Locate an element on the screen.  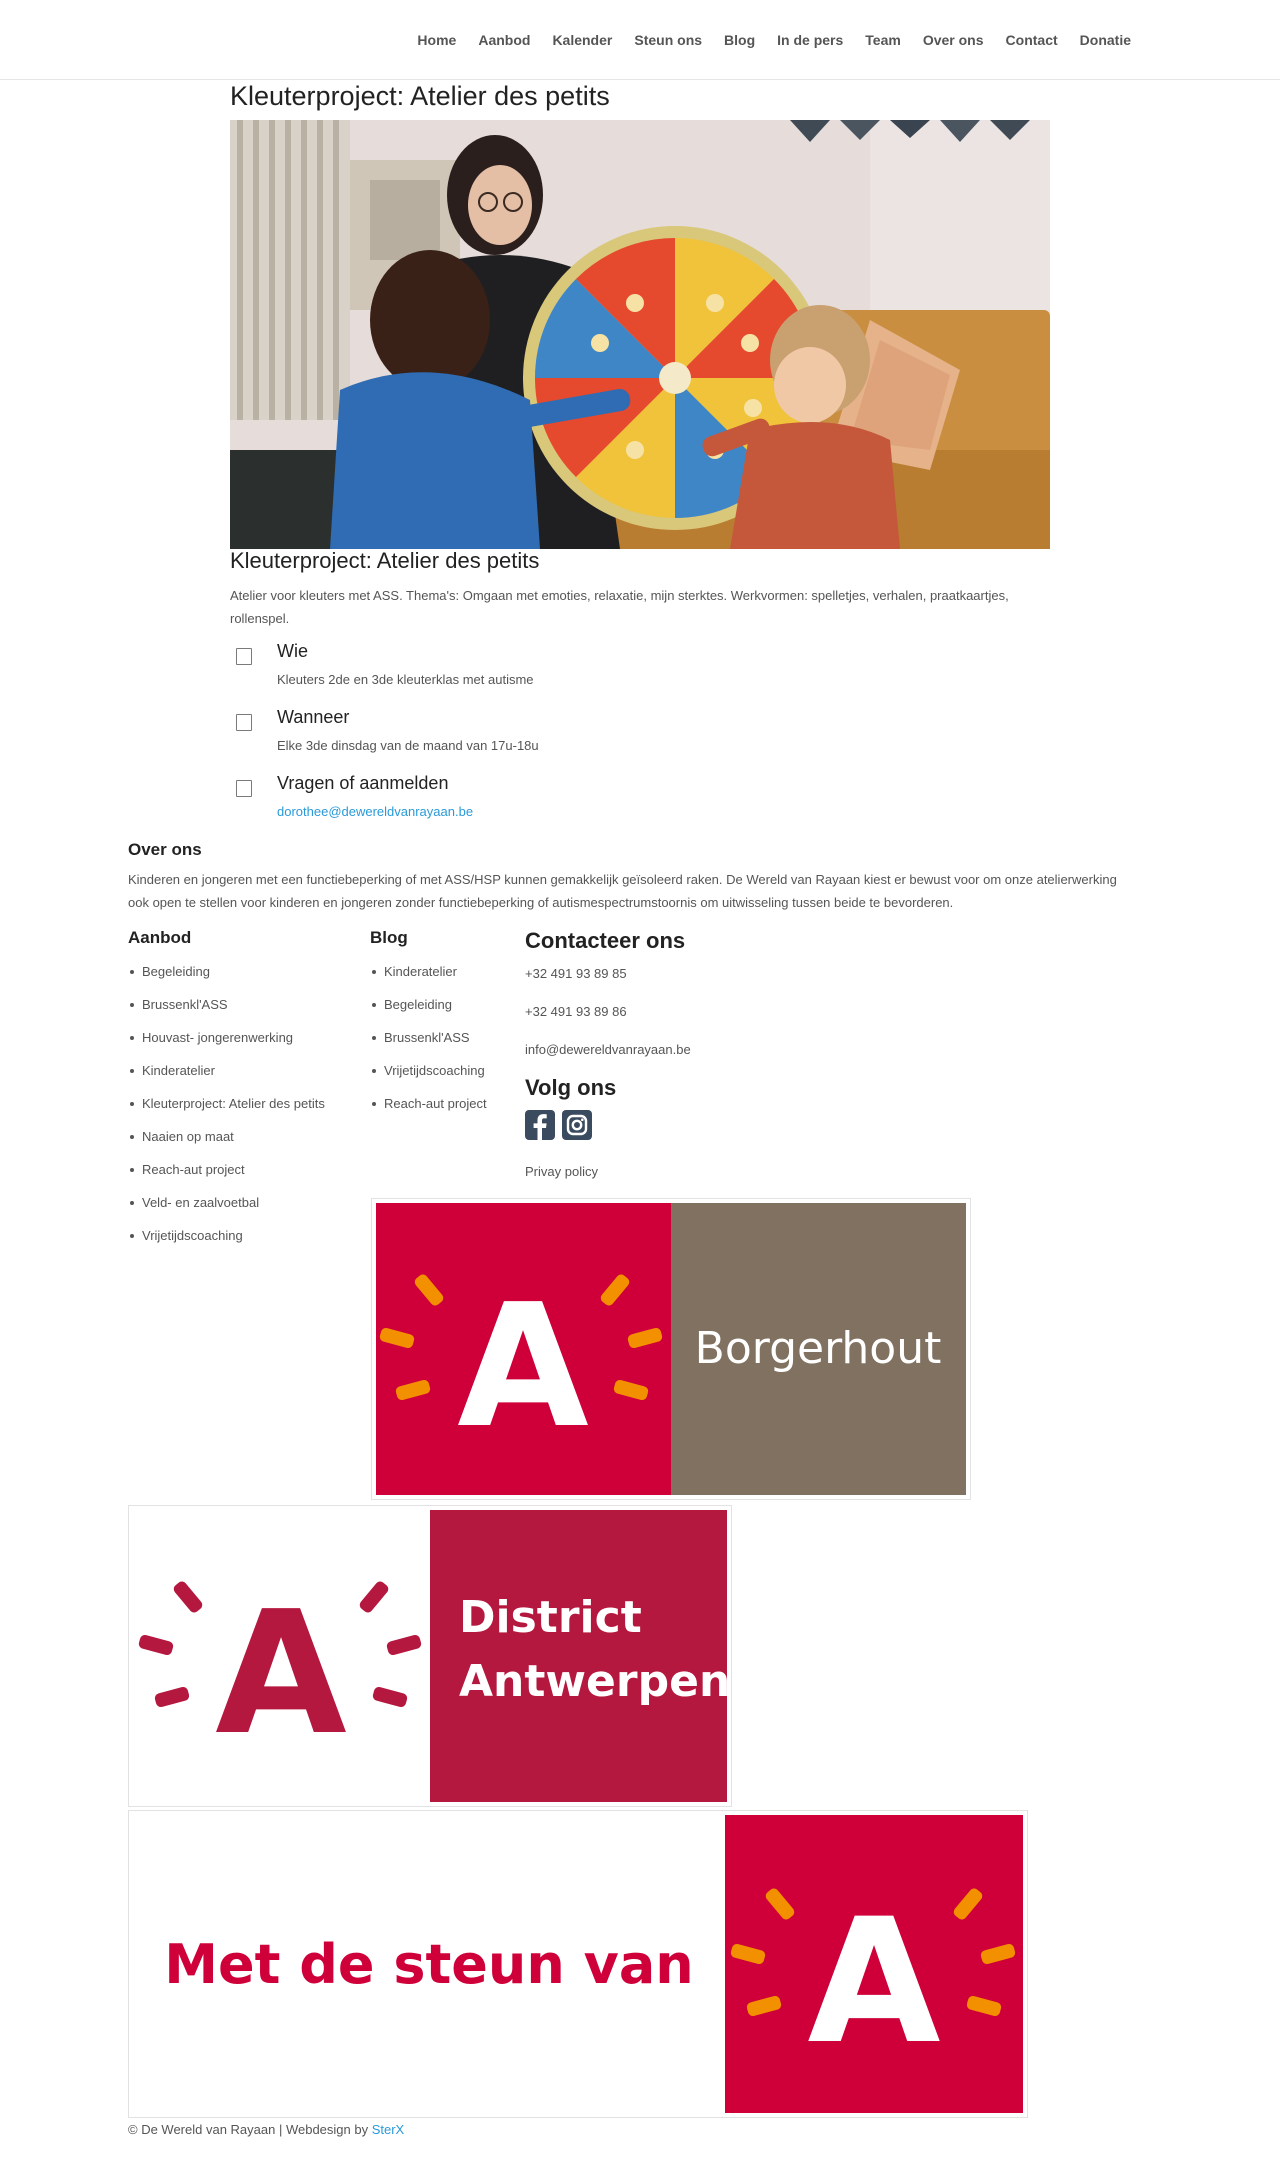
aanbod-item: Kleuterproject: Atelier des petits is located at coordinates (226, 1112).